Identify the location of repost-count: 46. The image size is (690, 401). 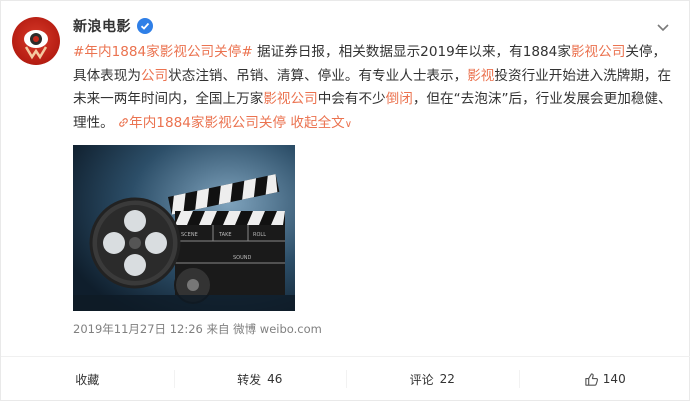
(275, 379).